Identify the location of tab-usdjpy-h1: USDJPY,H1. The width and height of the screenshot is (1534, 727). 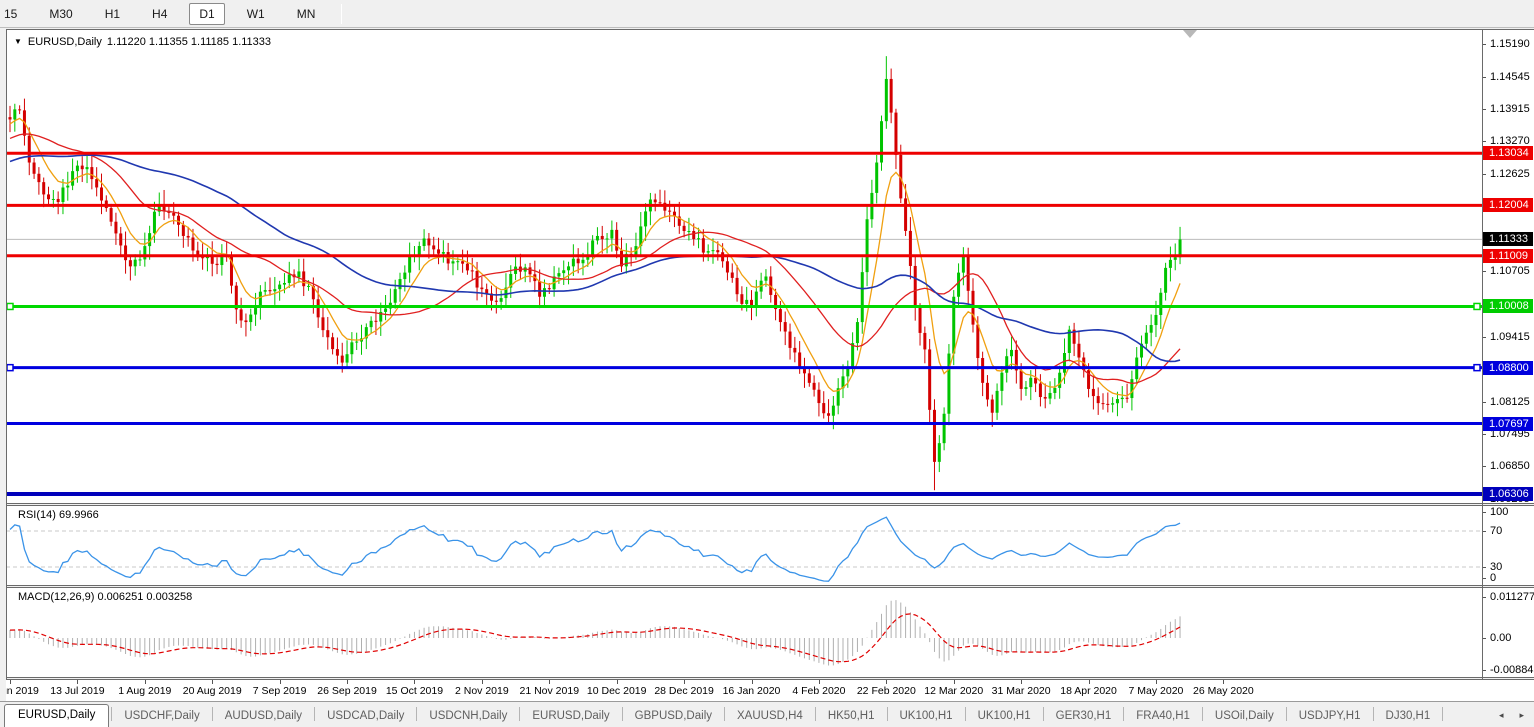
(1330, 716).